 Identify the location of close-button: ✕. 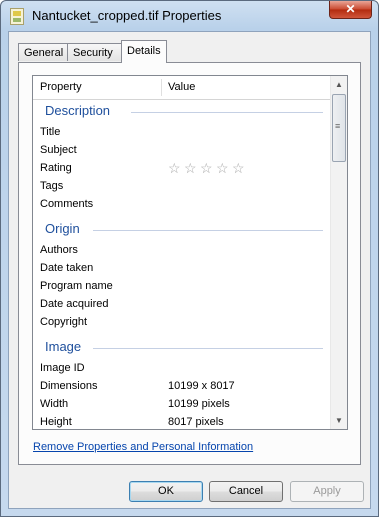
(350, 10).